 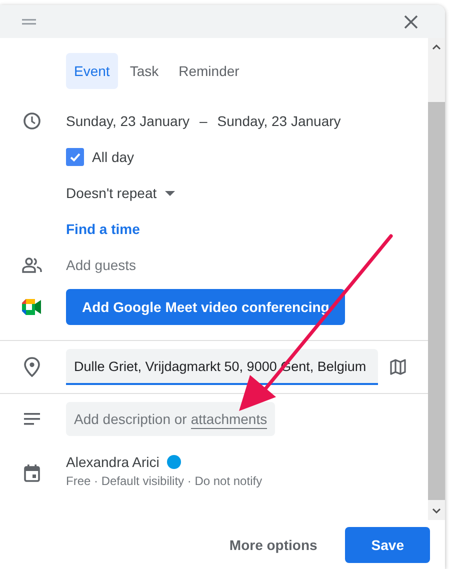 What do you see at coordinates (128, 121) in the screenshot?
I see `start-date: Sunday, 23 January` at bounding box center [128, 121].